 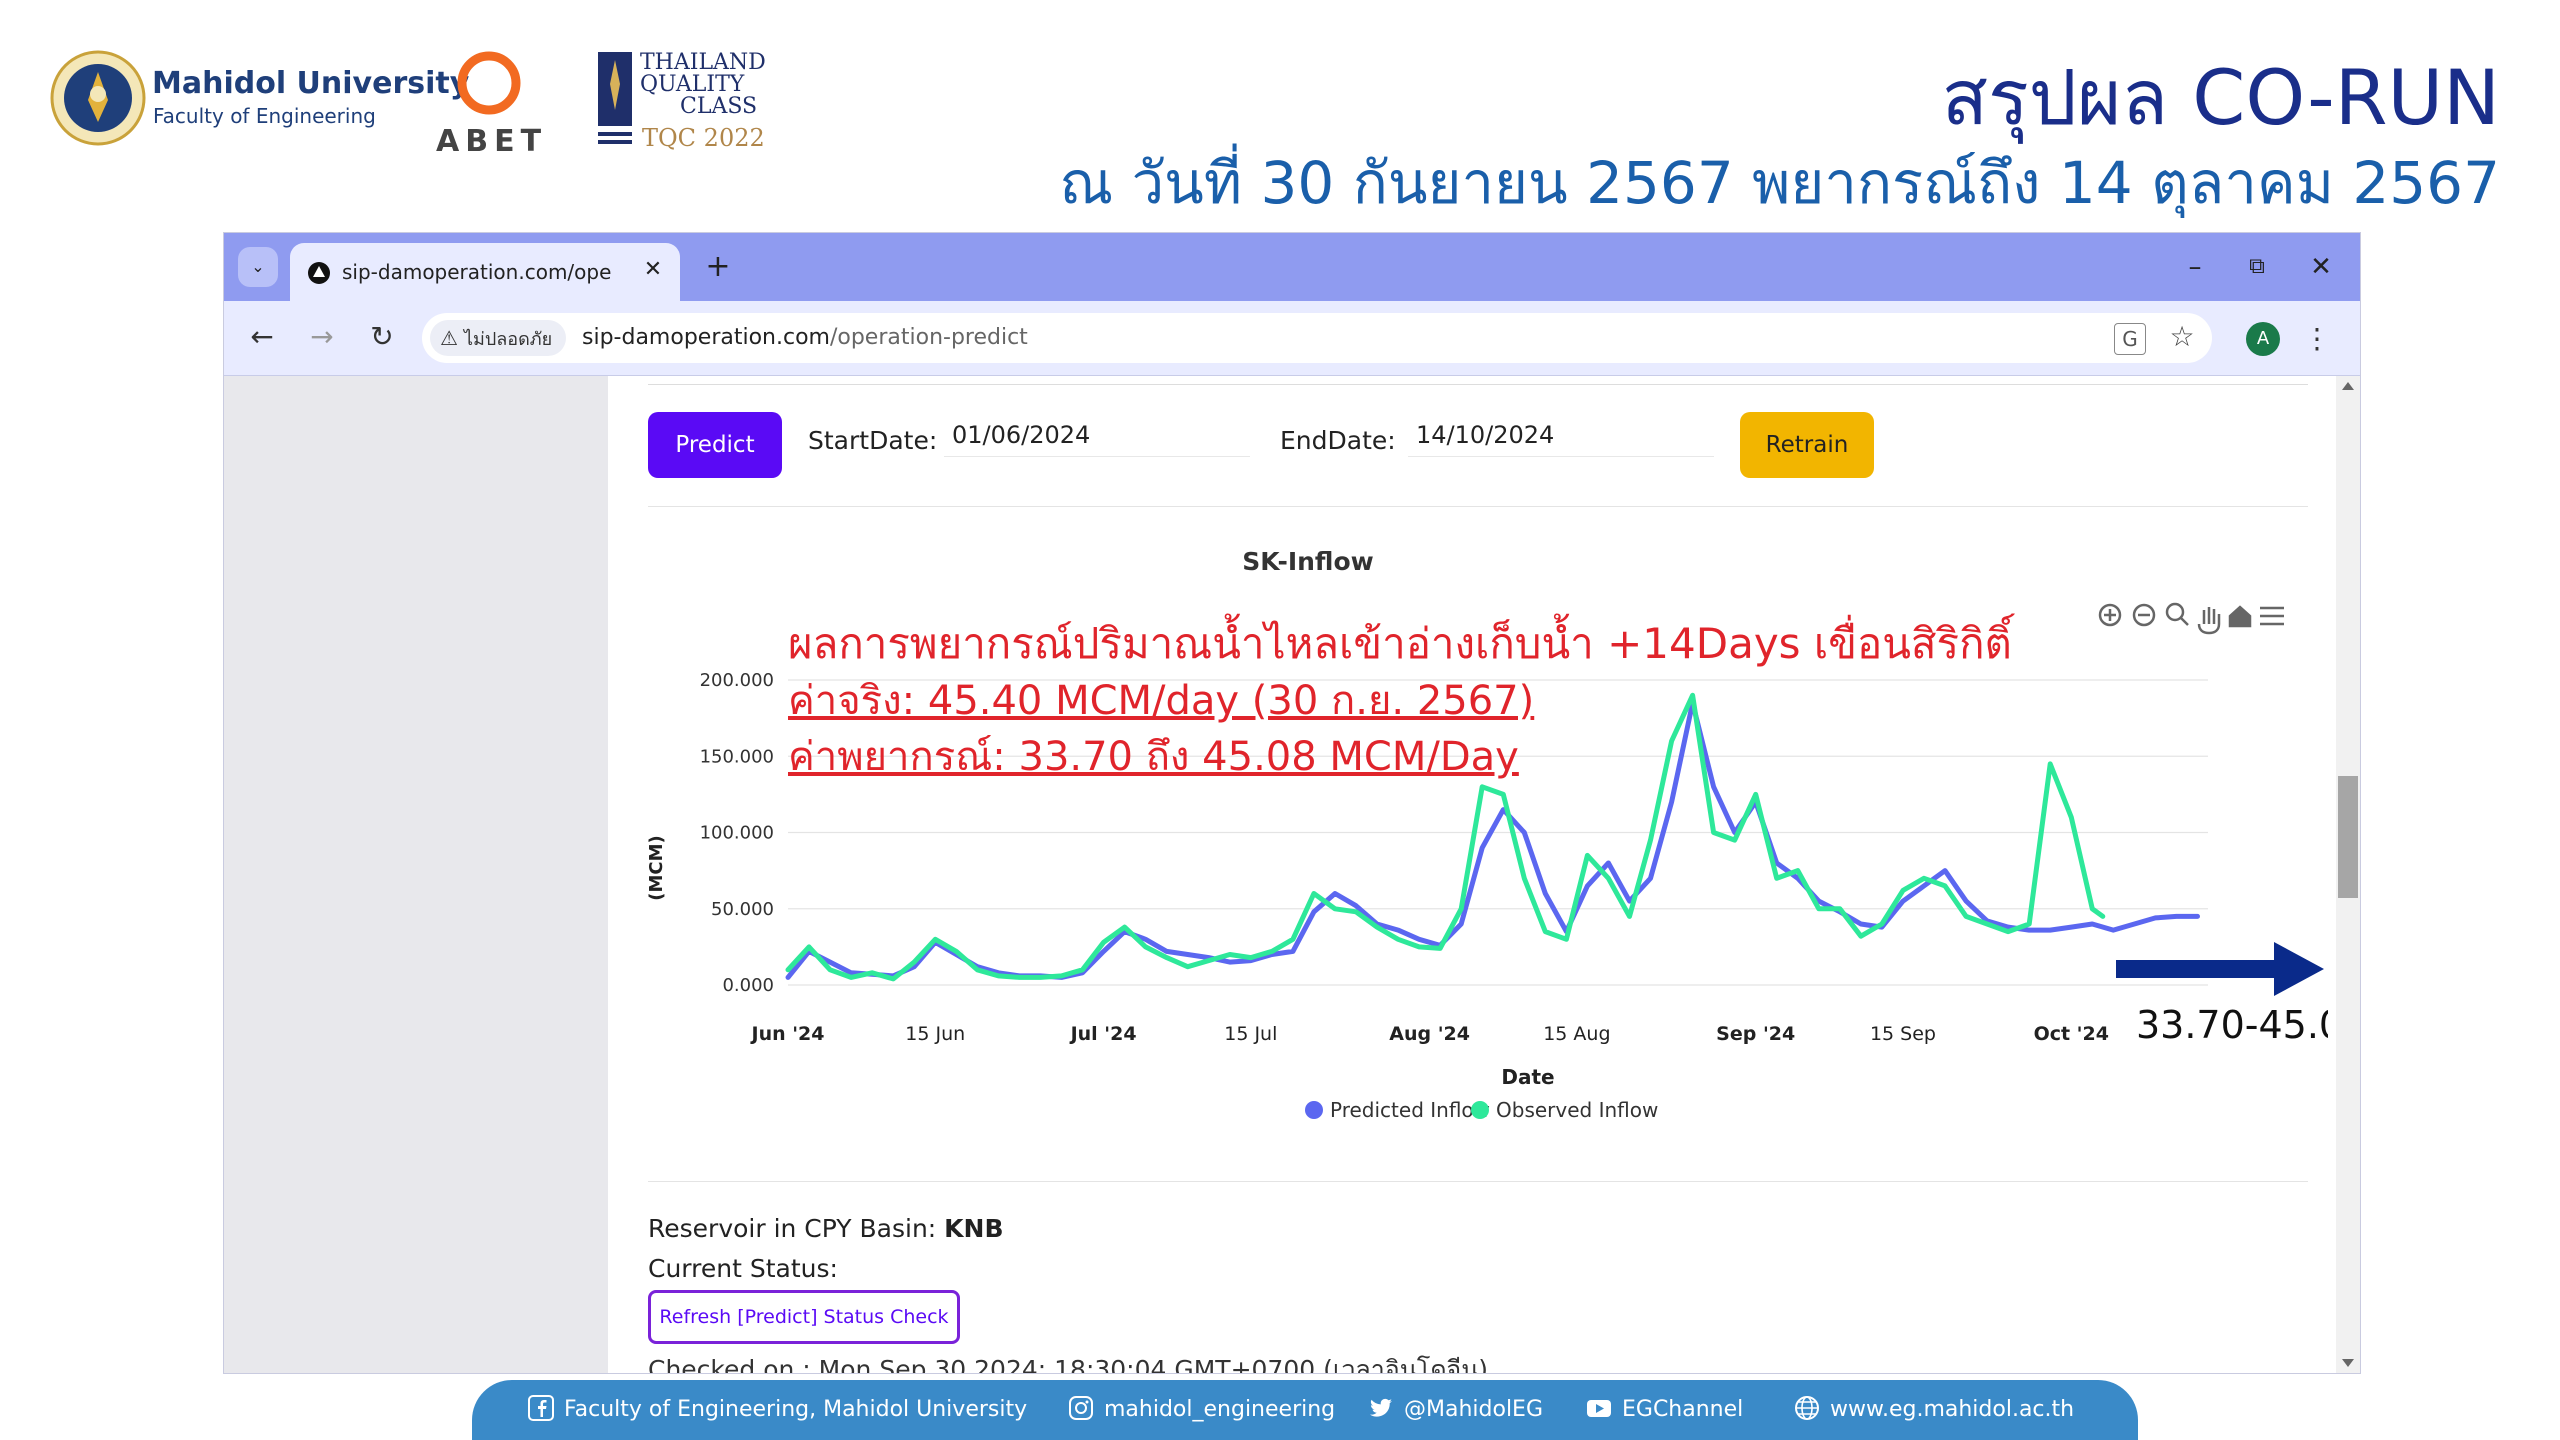 I want to click on youtube-icon, so click(x=1599, y=1408).